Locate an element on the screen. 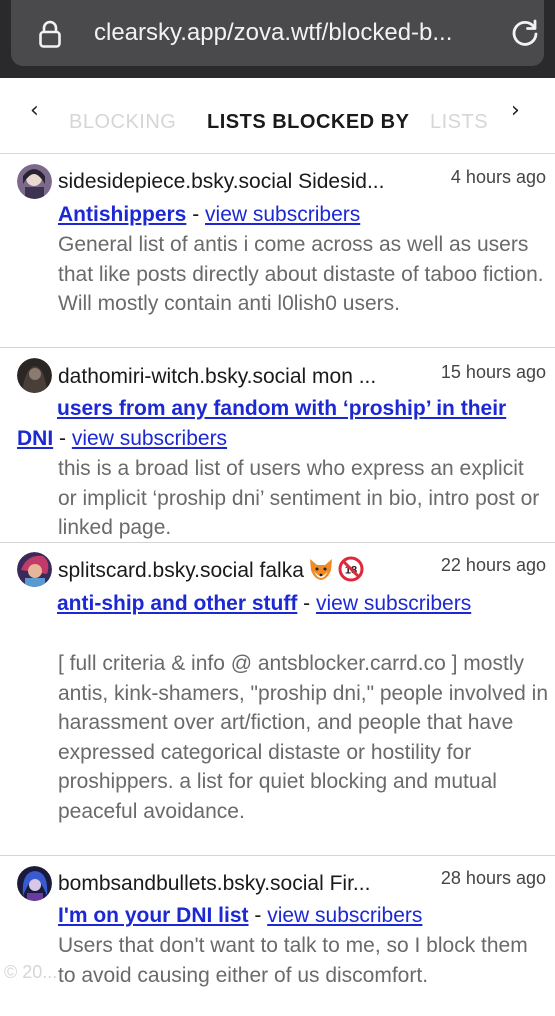 This screenshot has width=555, height=1016. entry-handle: splitscard.bsky.social falka is located at coordinates (181, 570).